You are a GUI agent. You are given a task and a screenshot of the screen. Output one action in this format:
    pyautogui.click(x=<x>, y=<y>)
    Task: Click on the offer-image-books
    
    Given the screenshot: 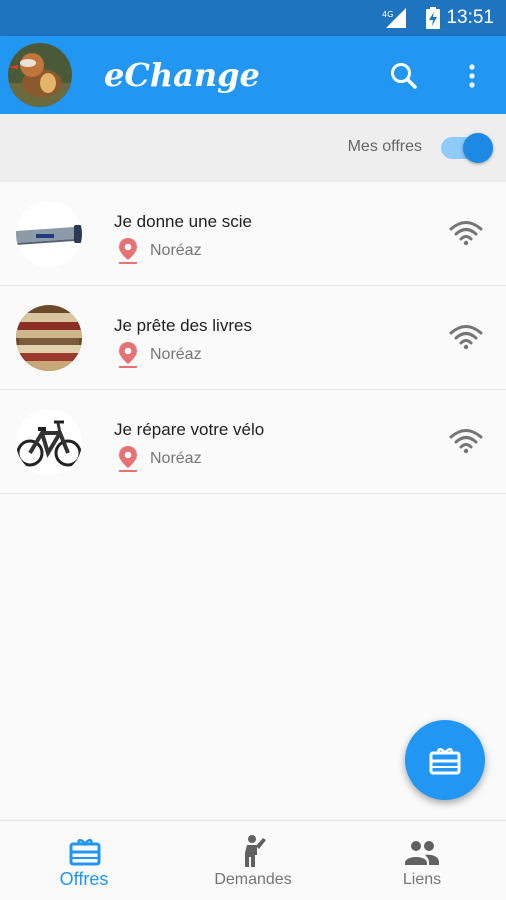 What is the action you would take?
    pyautogui.click(x=49, y=338)
    